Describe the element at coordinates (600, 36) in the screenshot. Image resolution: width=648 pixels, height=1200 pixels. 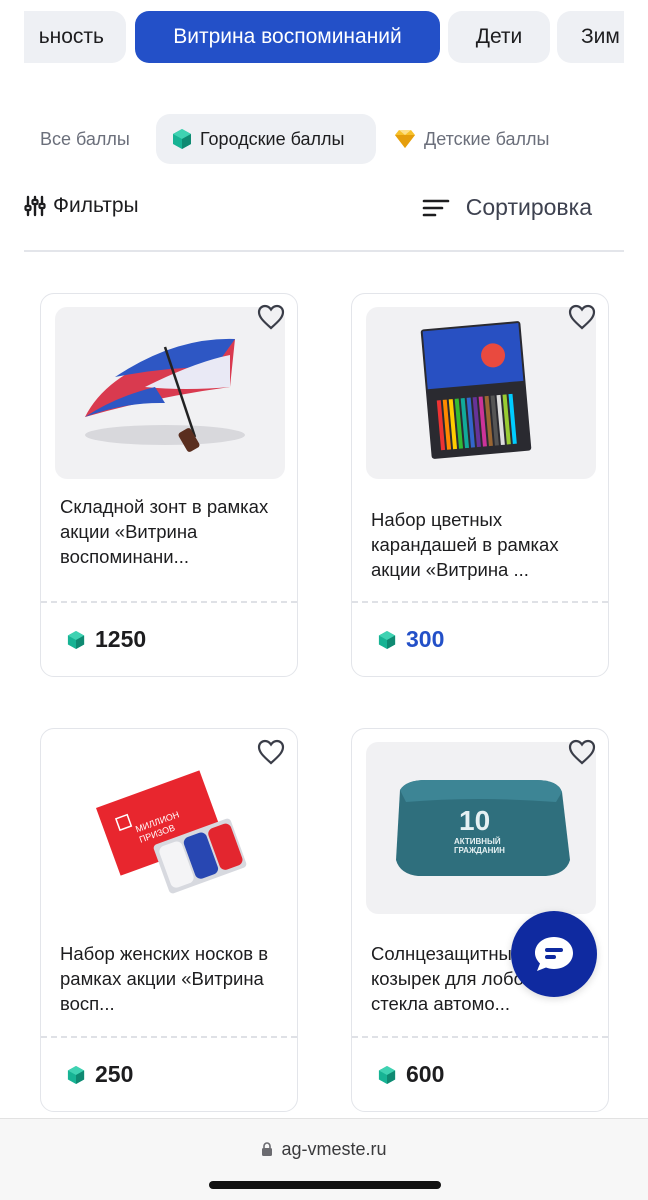
I see `tab-label: Зим` at that location.